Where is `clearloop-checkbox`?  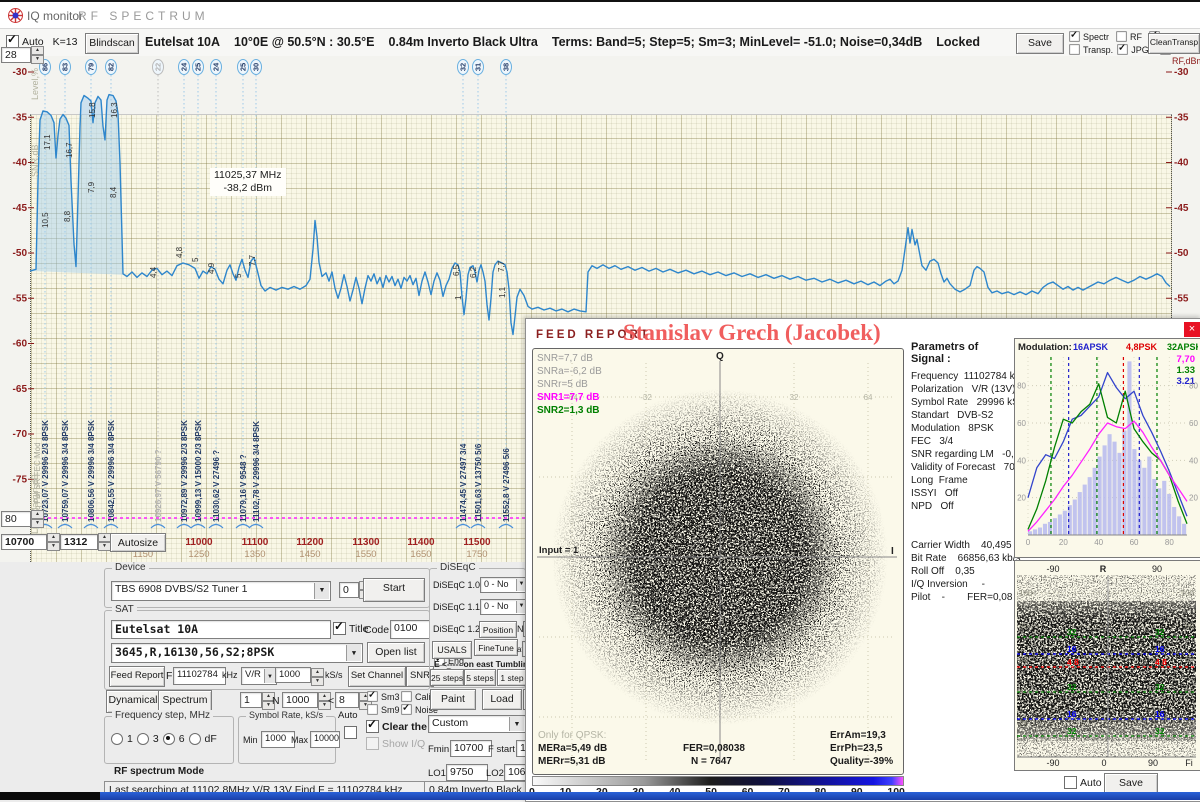 clearloop-checkbox is located at coordinates (372, 725).